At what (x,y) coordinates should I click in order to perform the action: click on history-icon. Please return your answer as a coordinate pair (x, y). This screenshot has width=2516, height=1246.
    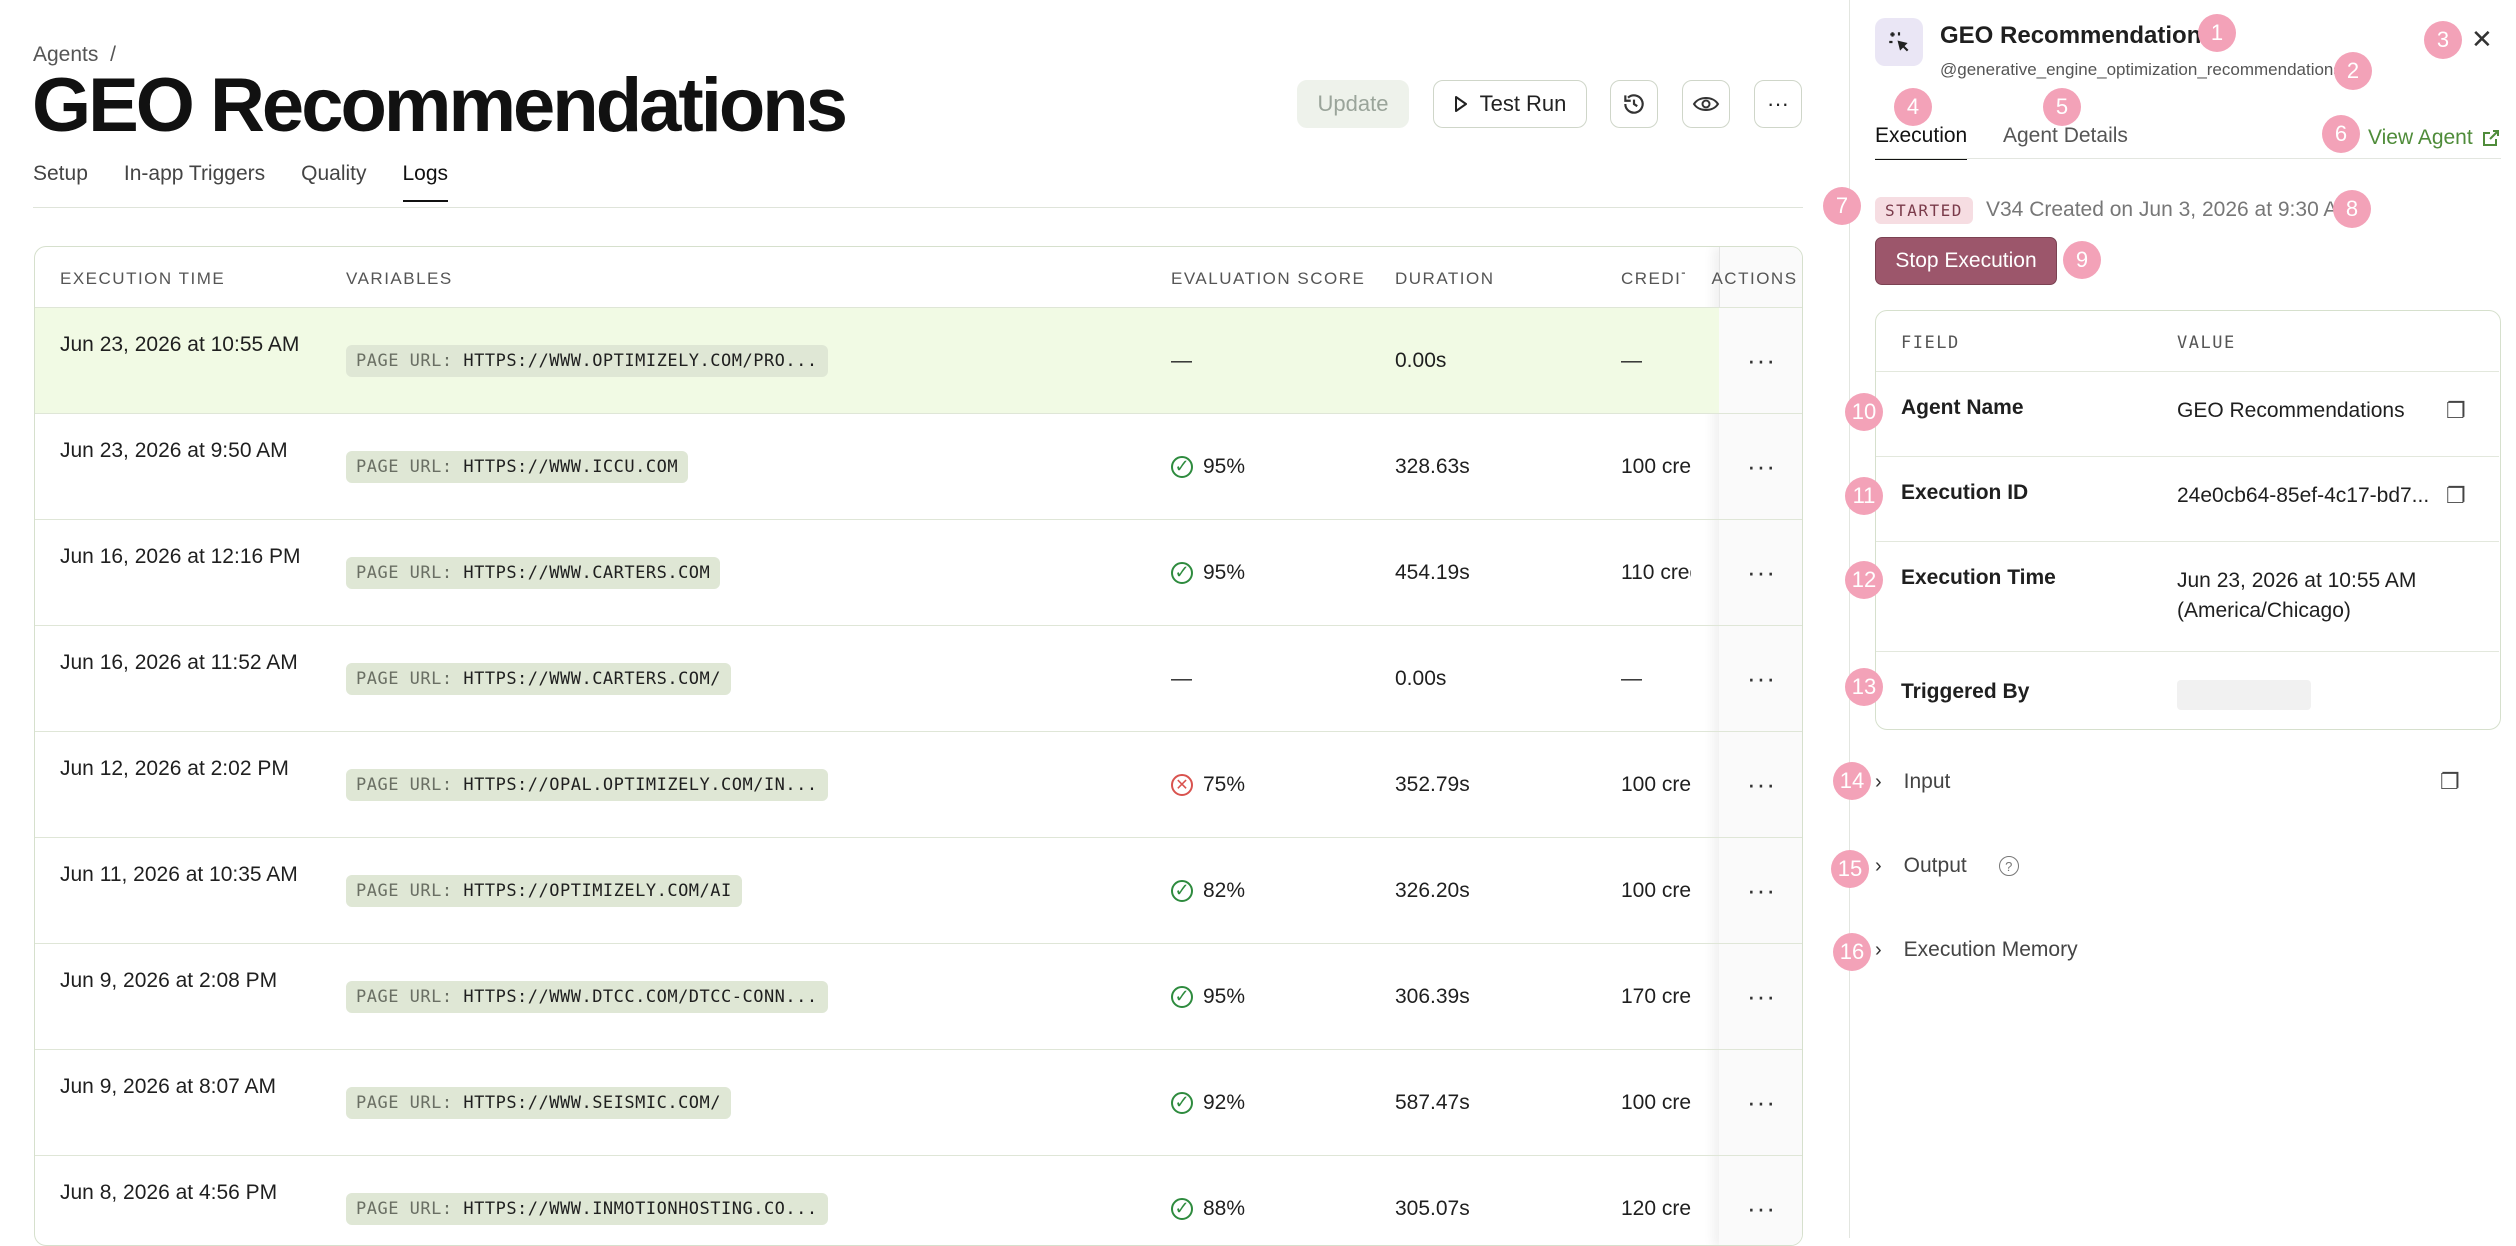
    Looking at the image, I should click on (1634, 104).